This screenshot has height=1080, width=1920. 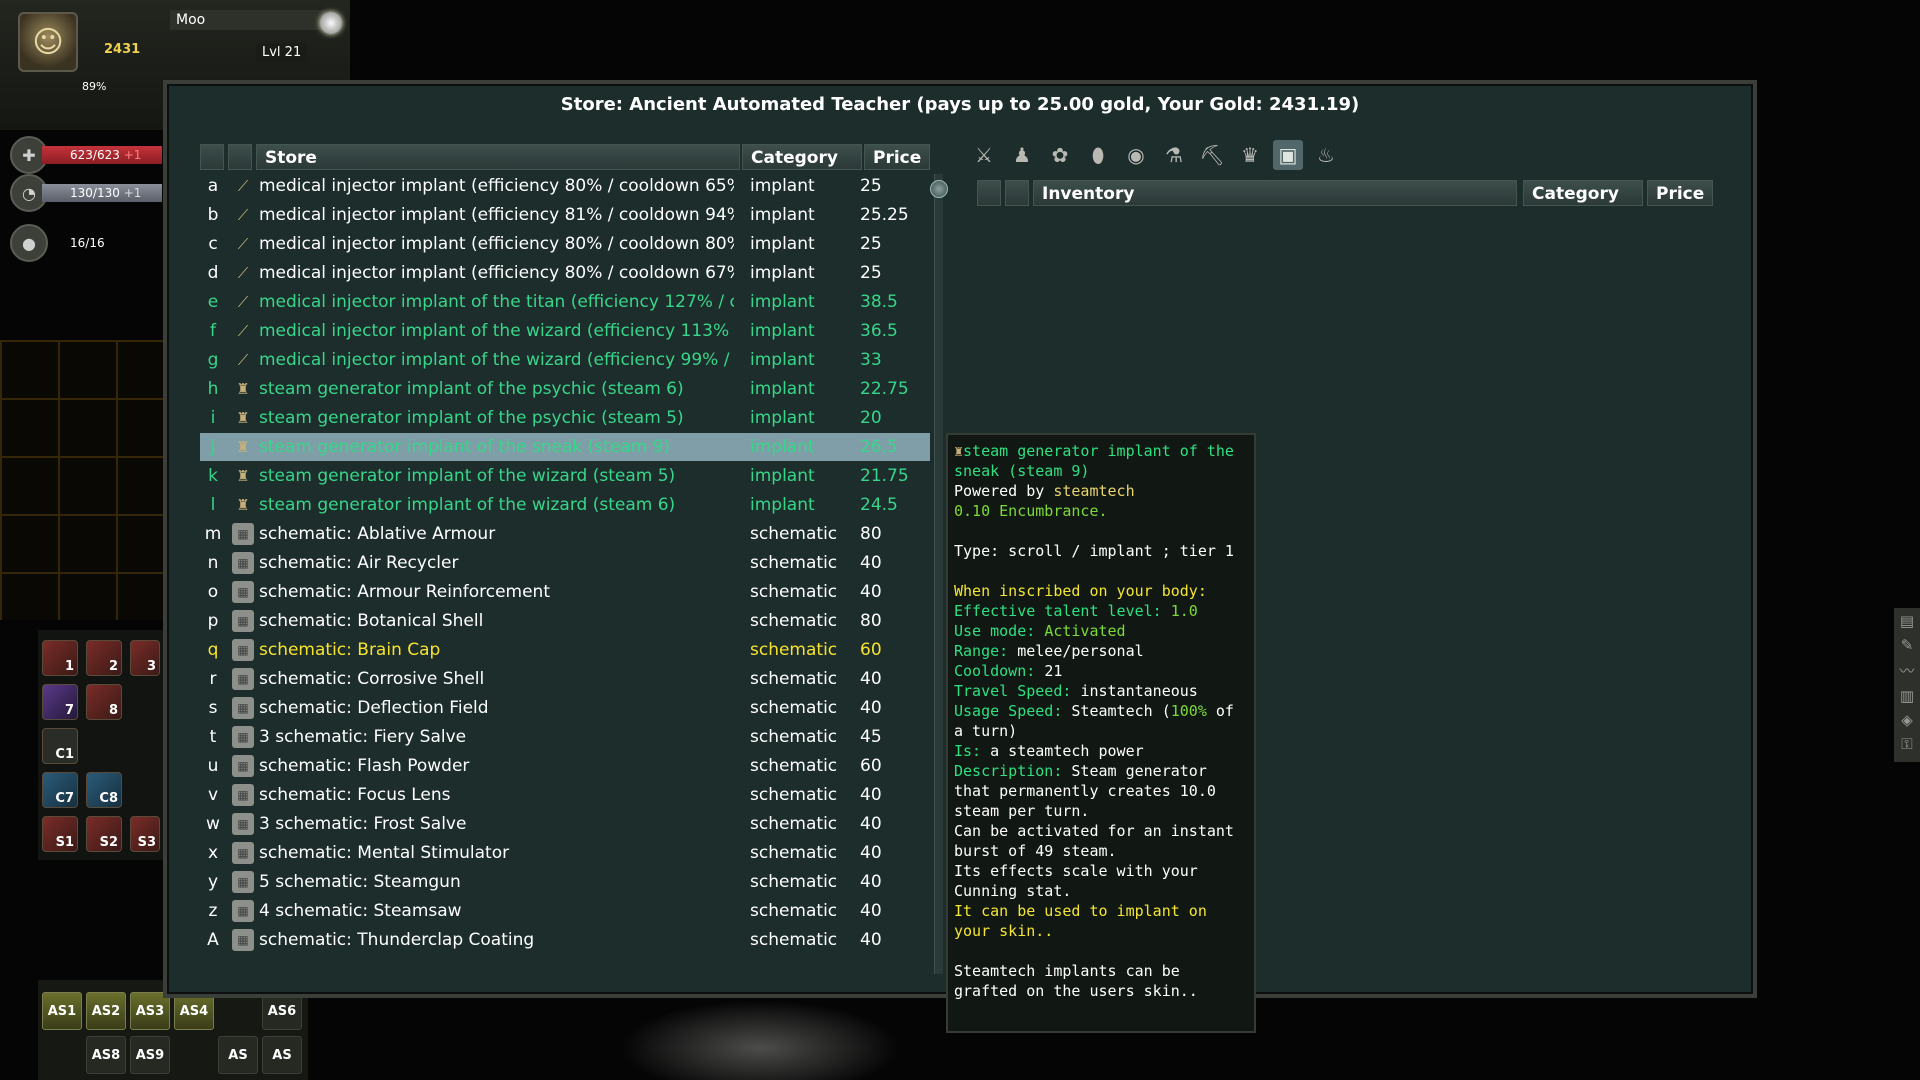 What do you see at coordinates (565, 824) in the screenshot?
I see `store-item-row: w ▦ 3 schematic: Frost Salve schematic 40` at bounding box center [565, 824].